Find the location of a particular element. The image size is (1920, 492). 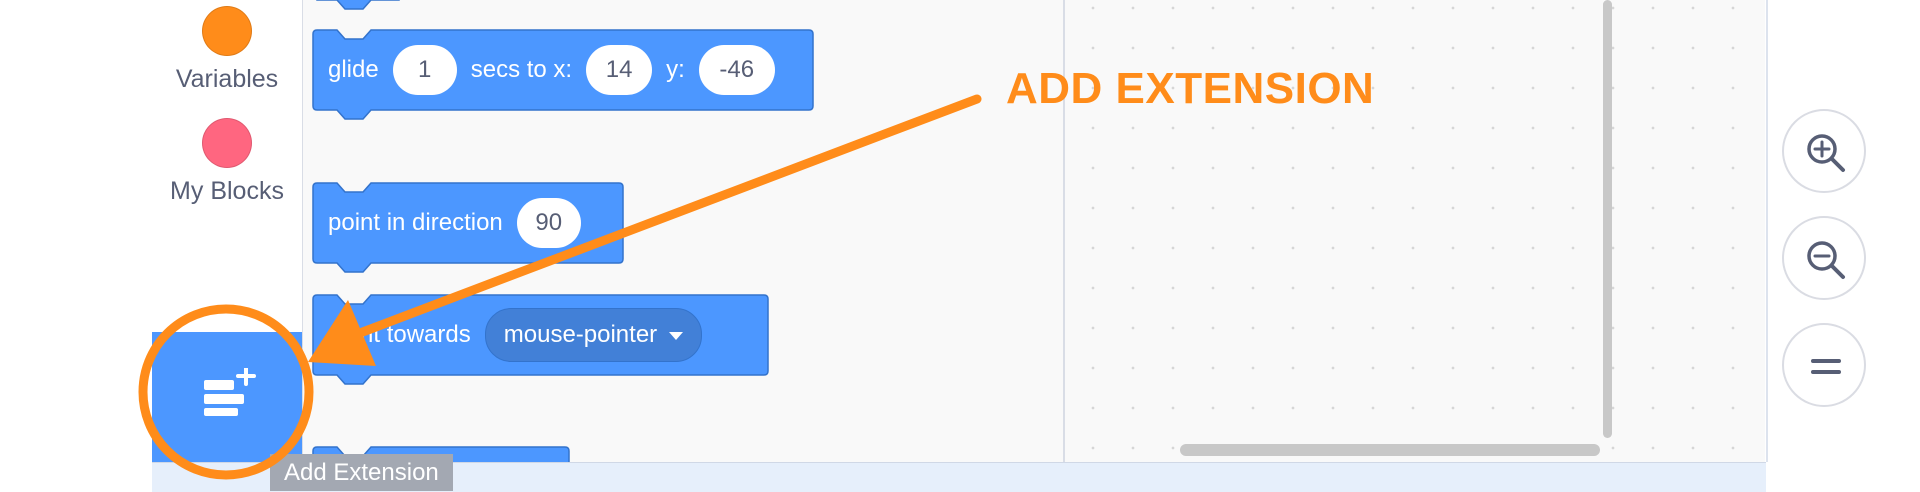

variables-dot-icon is located at coordinates (227, 31).